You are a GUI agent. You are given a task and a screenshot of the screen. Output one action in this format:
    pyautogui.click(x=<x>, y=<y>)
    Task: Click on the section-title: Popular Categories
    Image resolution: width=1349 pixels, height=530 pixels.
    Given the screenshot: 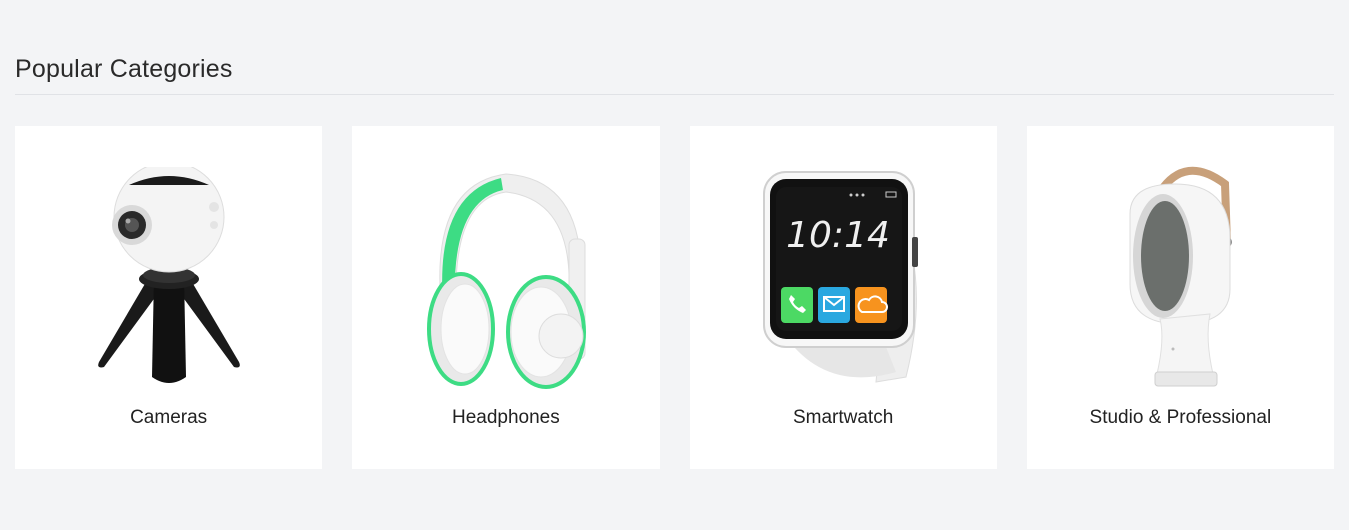 What is the action you would take?
    pyautogui.click(x=124, y=69)
    